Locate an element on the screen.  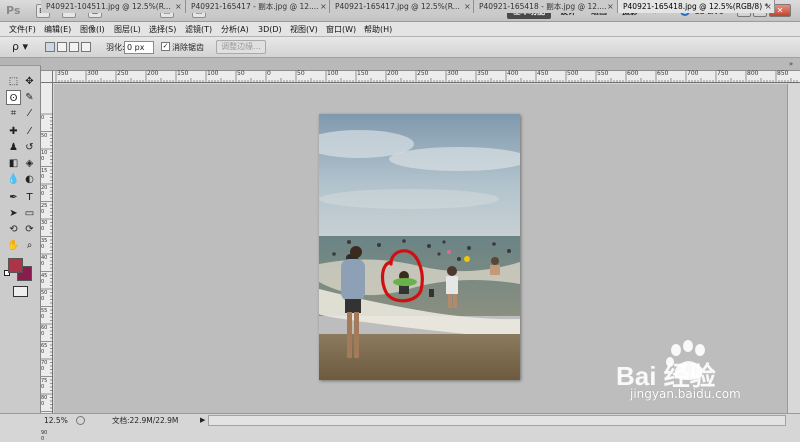
path-selection-tool-icon: ➤ is located at coordinates (13, 213).